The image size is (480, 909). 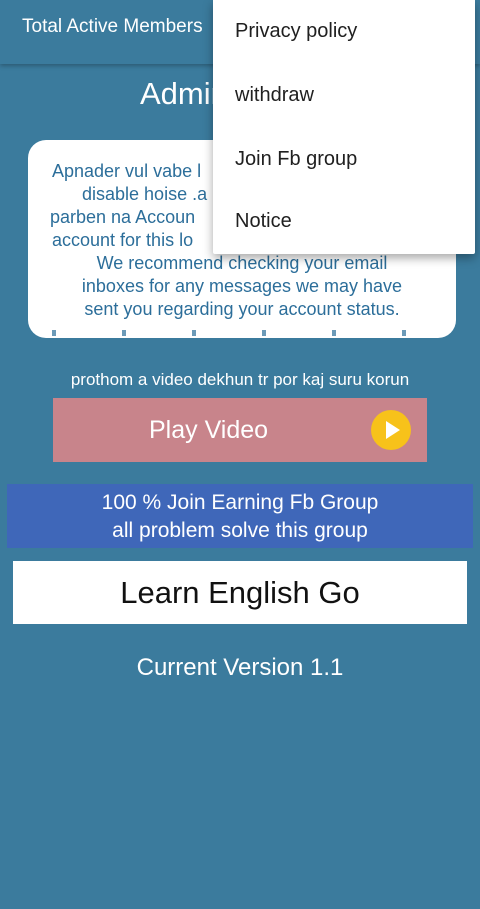 I want to click on menu-item-label: Join Fb group, so click(x=296, y=159).